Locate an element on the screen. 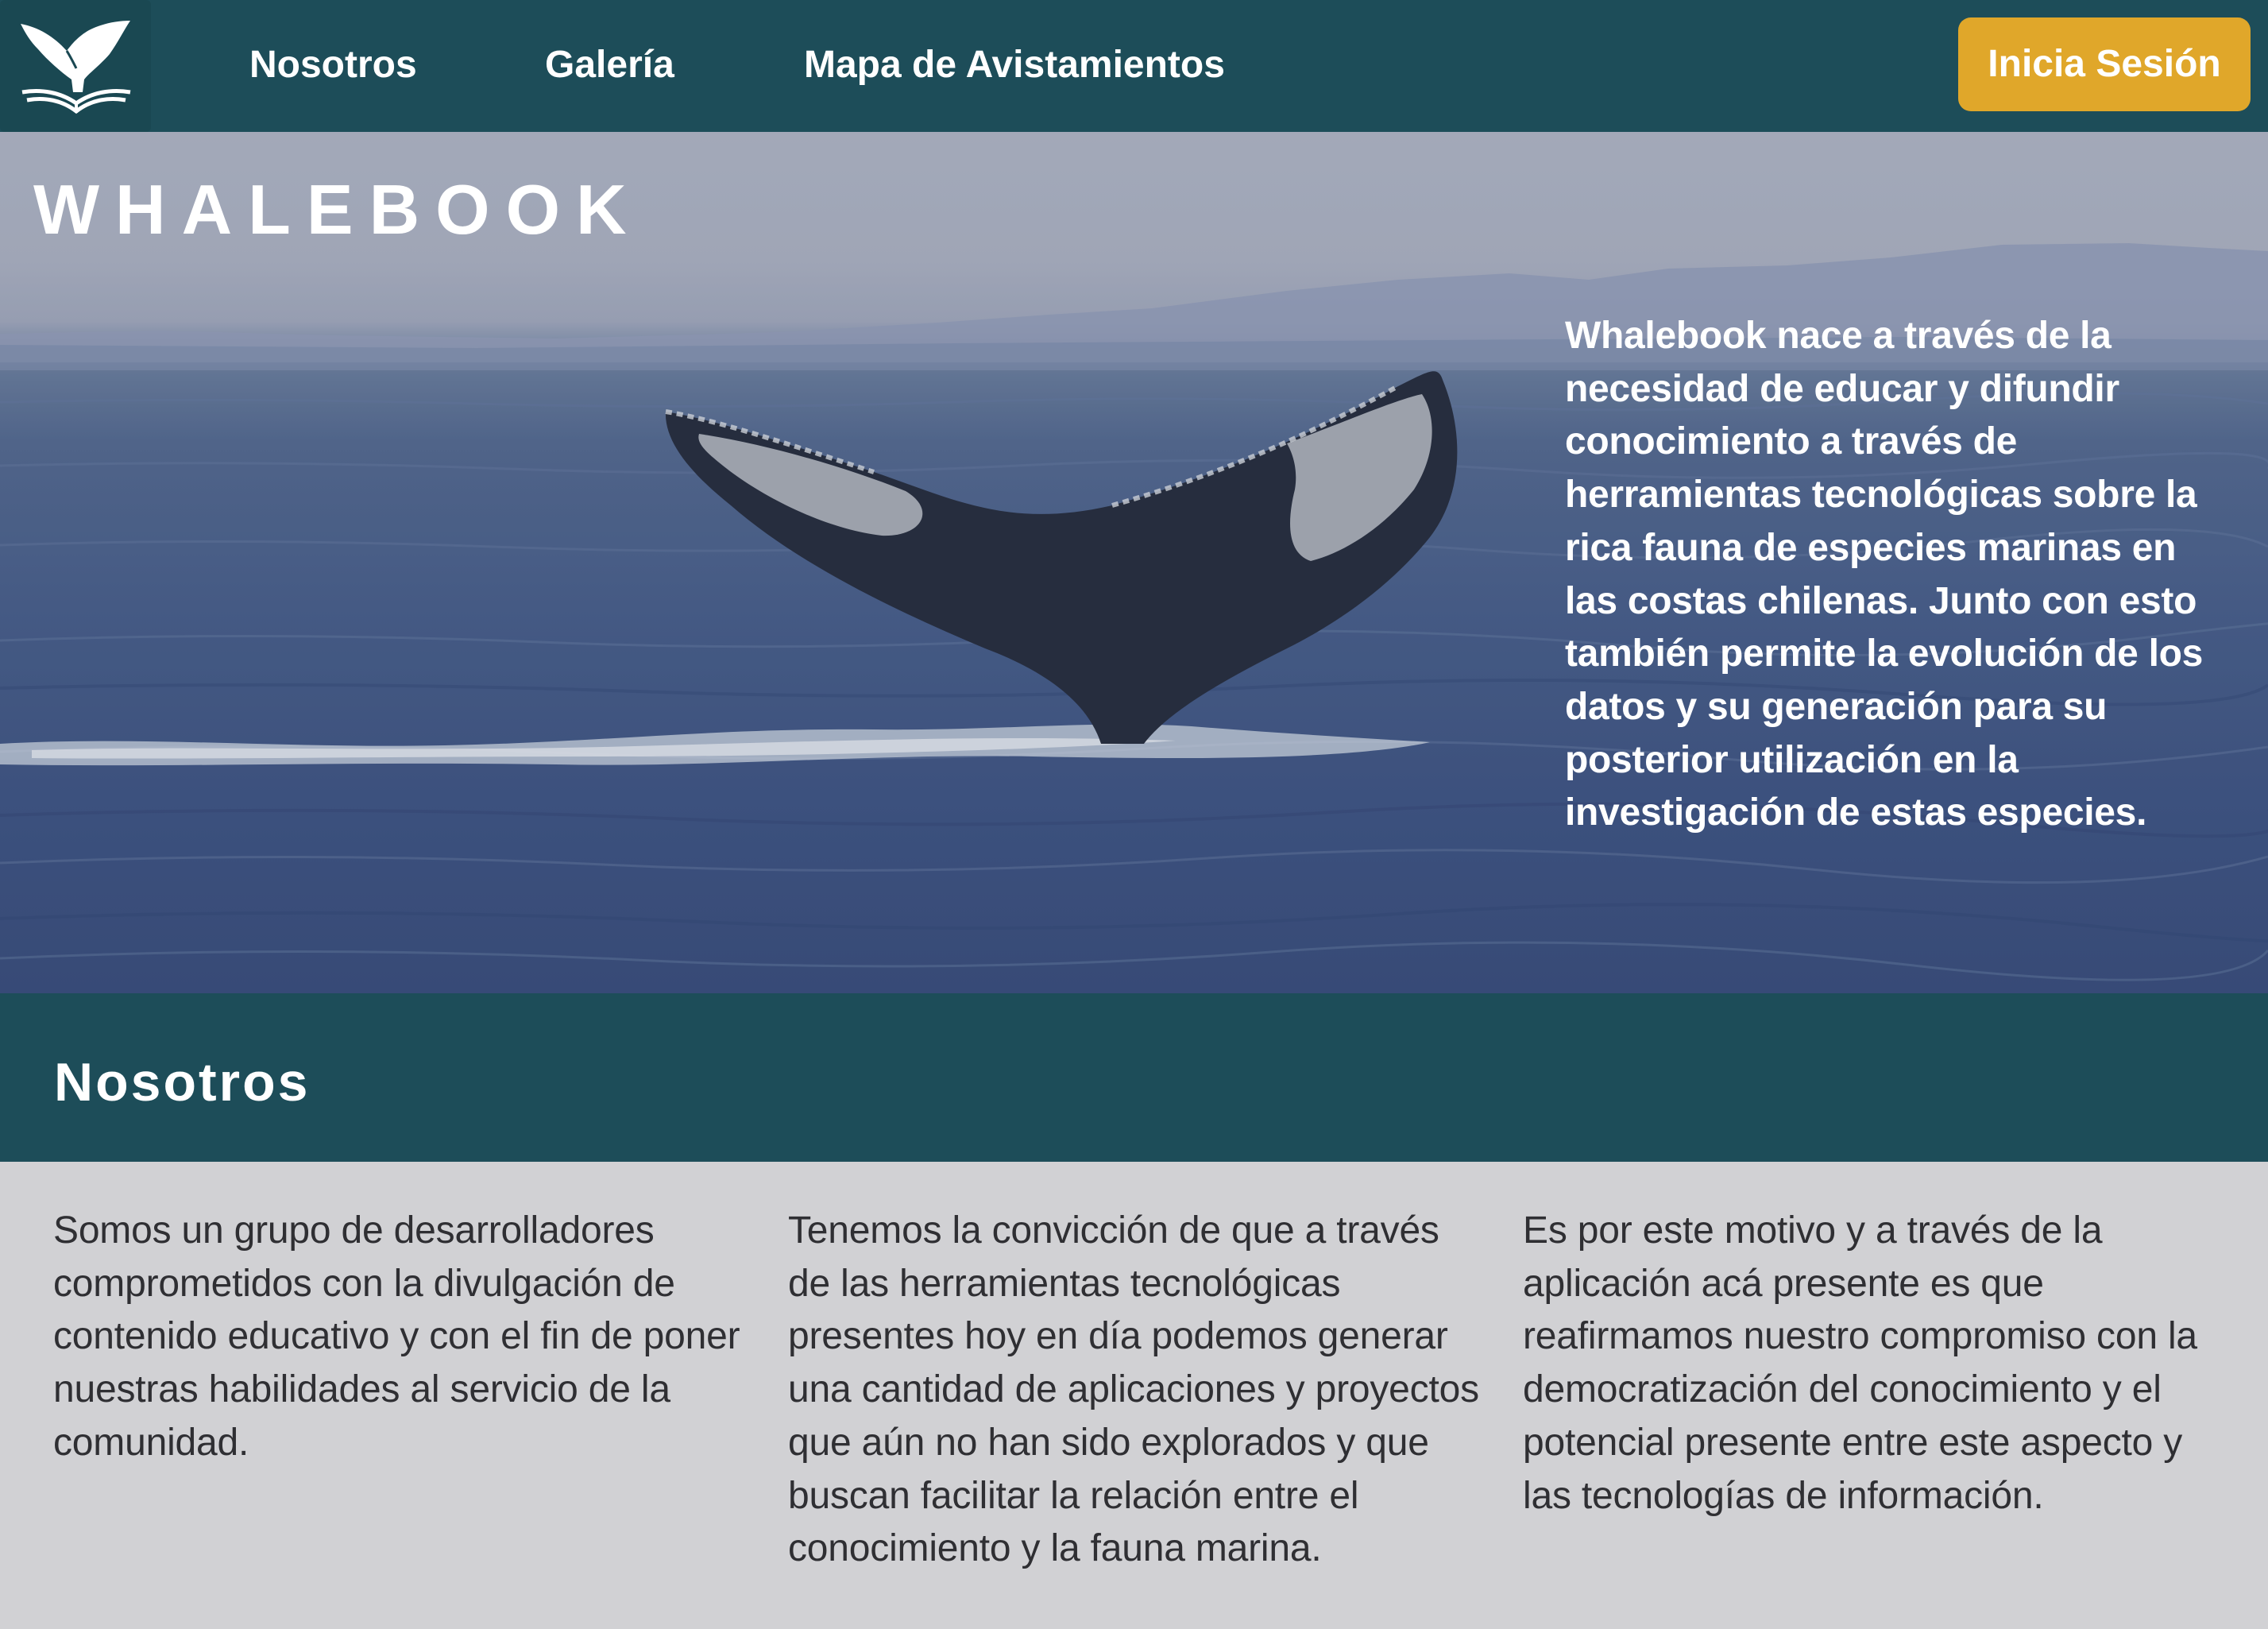 The height and width of the screenshot is (1629, 2268). nav-link-mapa-avistamientos: Mapa de Avistamientos is located at coordinates (1014, 65).